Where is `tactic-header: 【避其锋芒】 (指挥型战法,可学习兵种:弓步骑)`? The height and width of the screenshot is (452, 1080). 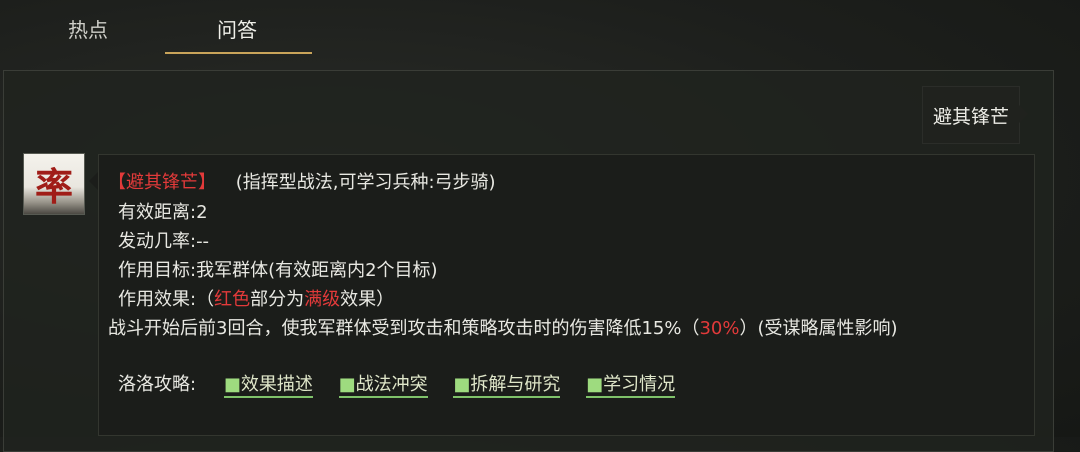 tactic-header: 【避其锋芒】 (指挥型战法,可学习兵种:弓步骑) is located at coordinates (302, 181).